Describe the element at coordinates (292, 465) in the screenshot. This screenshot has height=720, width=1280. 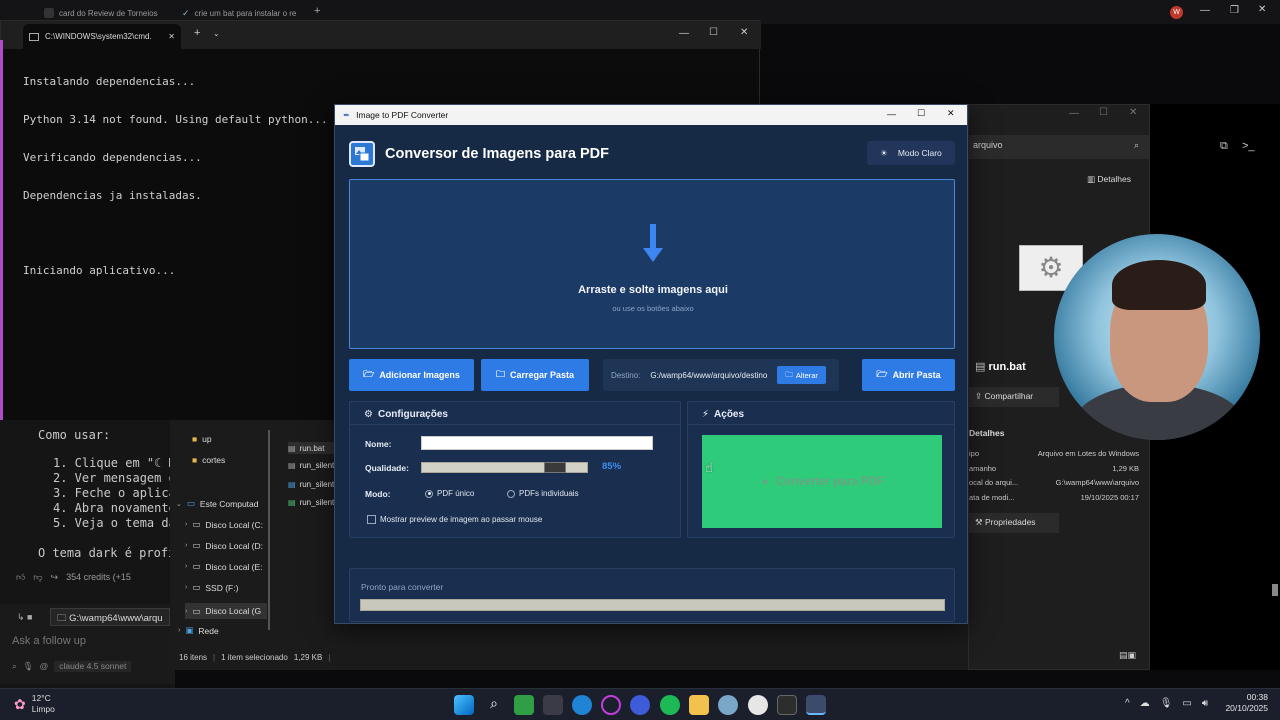
I see `bat-file-icon: ▤` at that location.